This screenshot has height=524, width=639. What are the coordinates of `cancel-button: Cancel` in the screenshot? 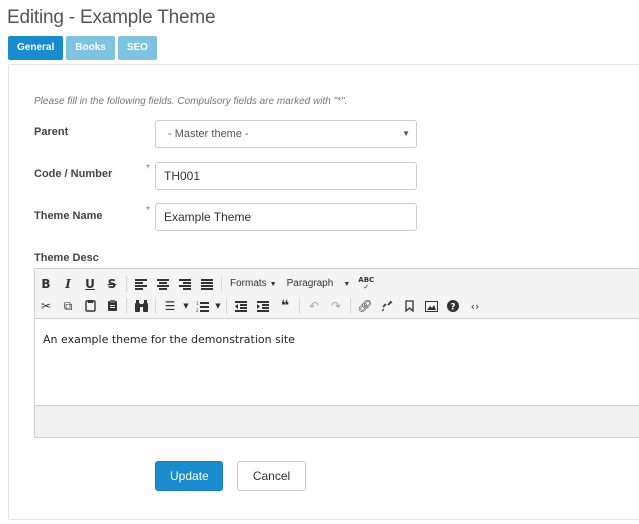 It's located at (271, 476).